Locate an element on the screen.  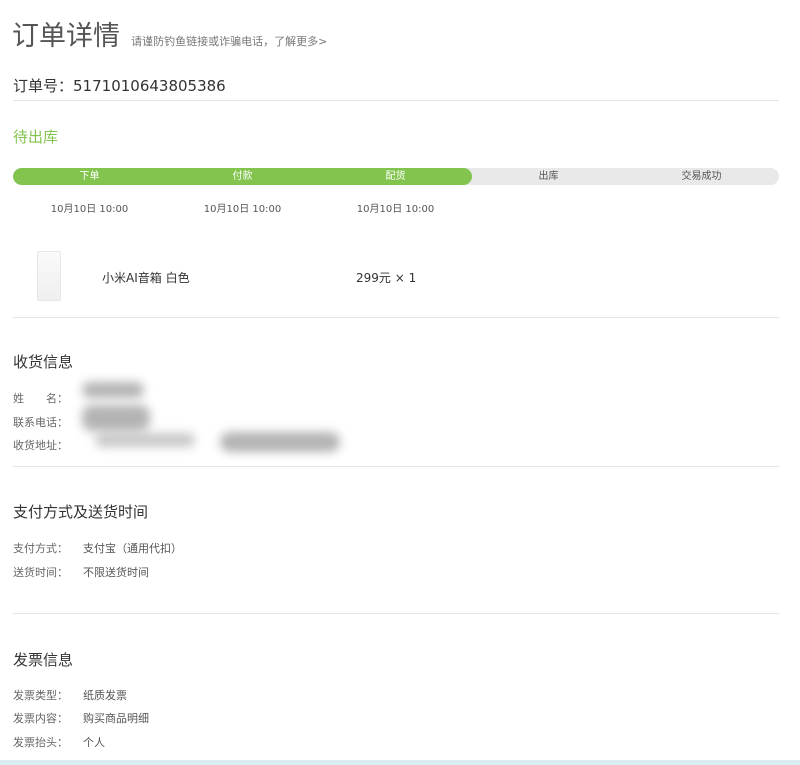
page-header: 订单详情 请谨防钓鱼链接或诈骗电话，了解更多> is located at coordinates (169, 33).